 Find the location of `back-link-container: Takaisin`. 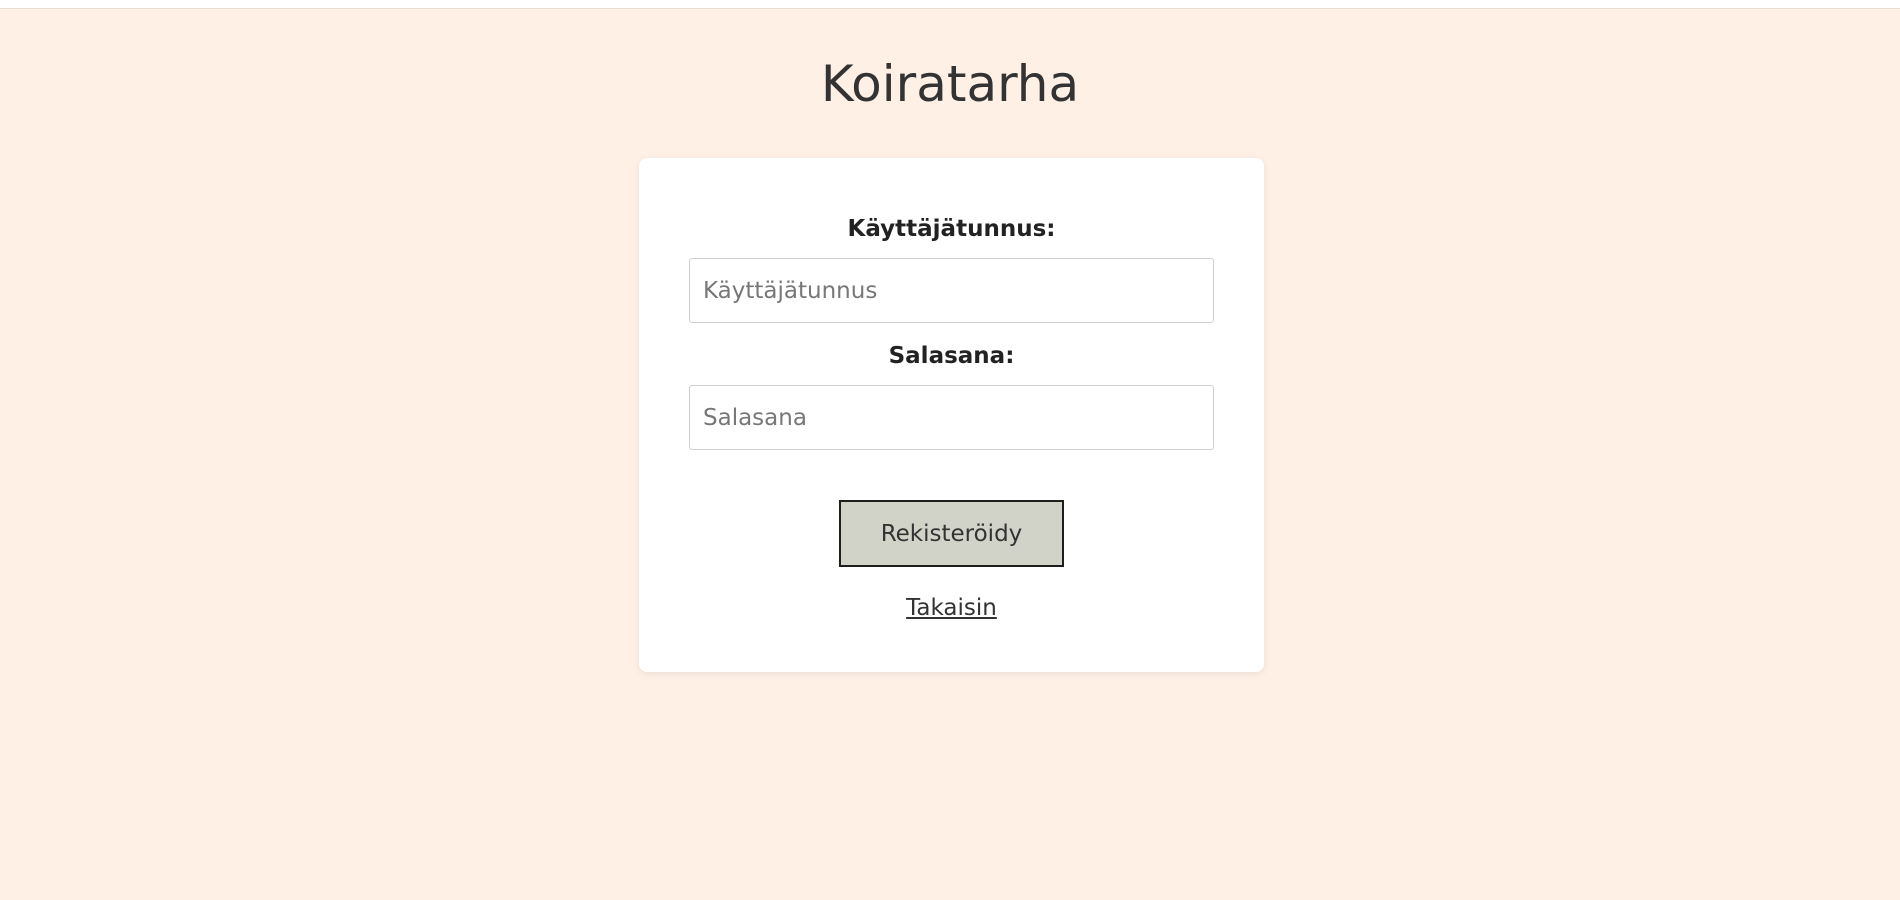

back-link-container: Takaisin is located at coordinates (951, 608).